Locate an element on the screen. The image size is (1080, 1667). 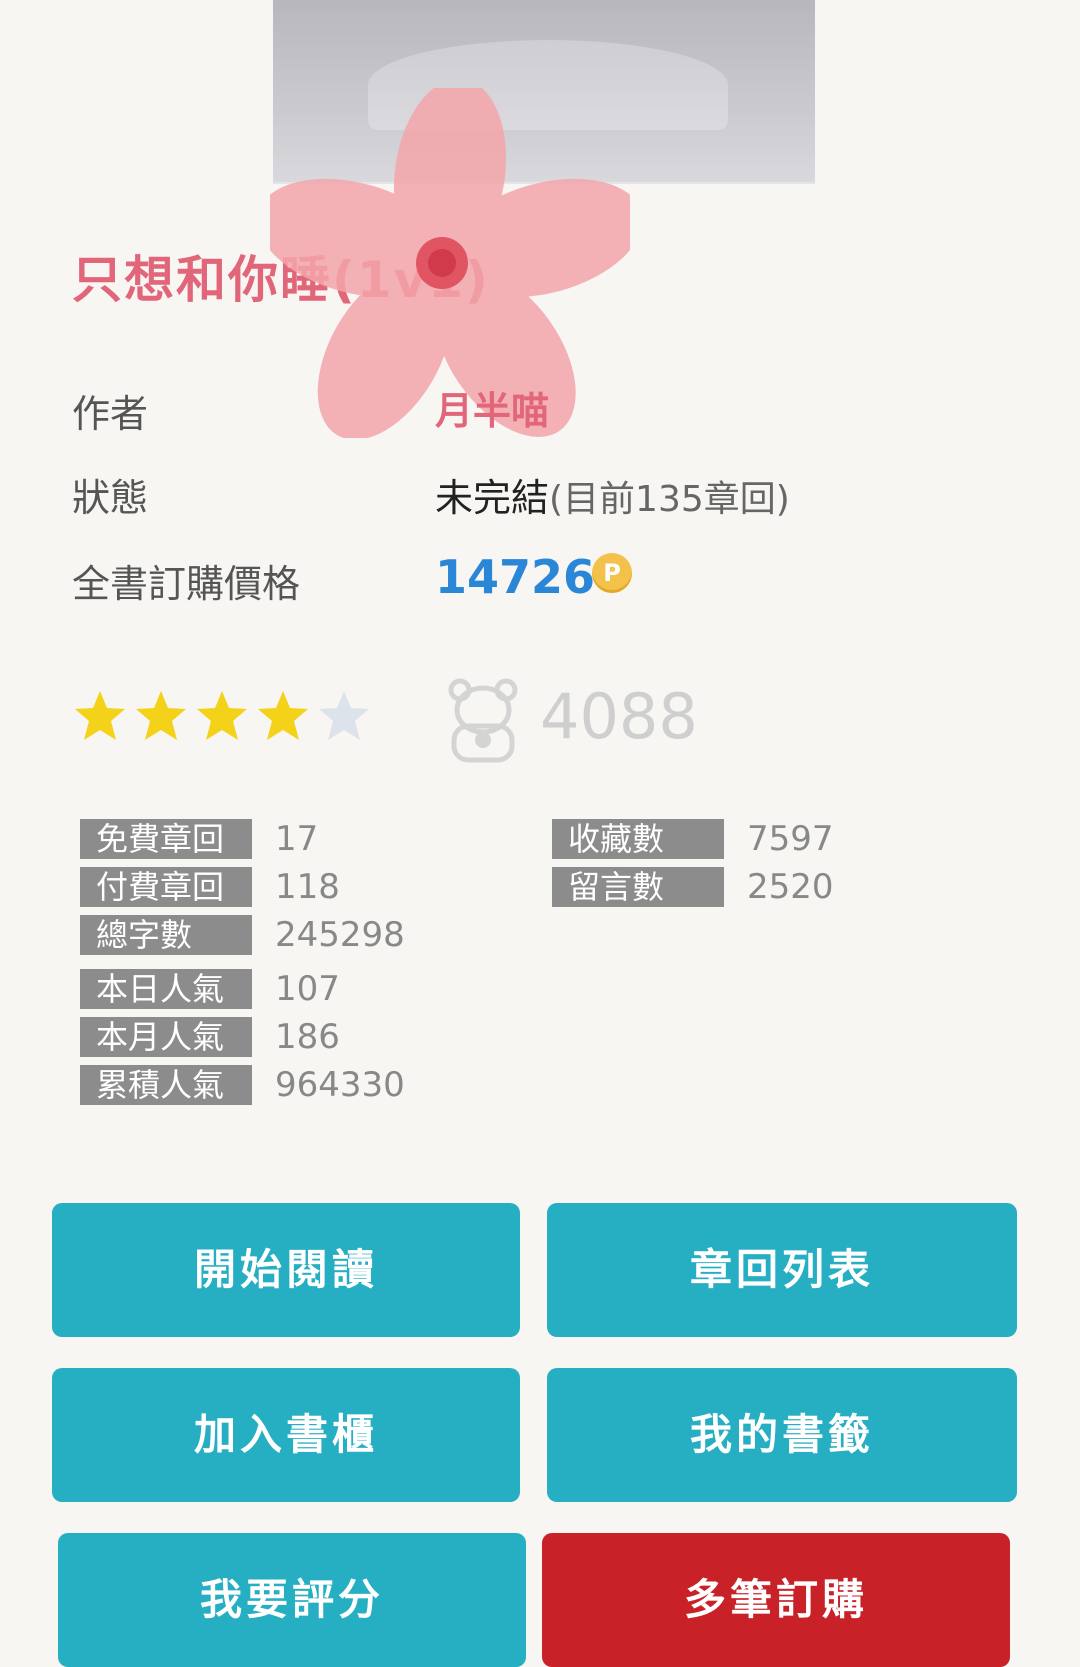
stat-value: 2520 is located at coordinates (790, 887).